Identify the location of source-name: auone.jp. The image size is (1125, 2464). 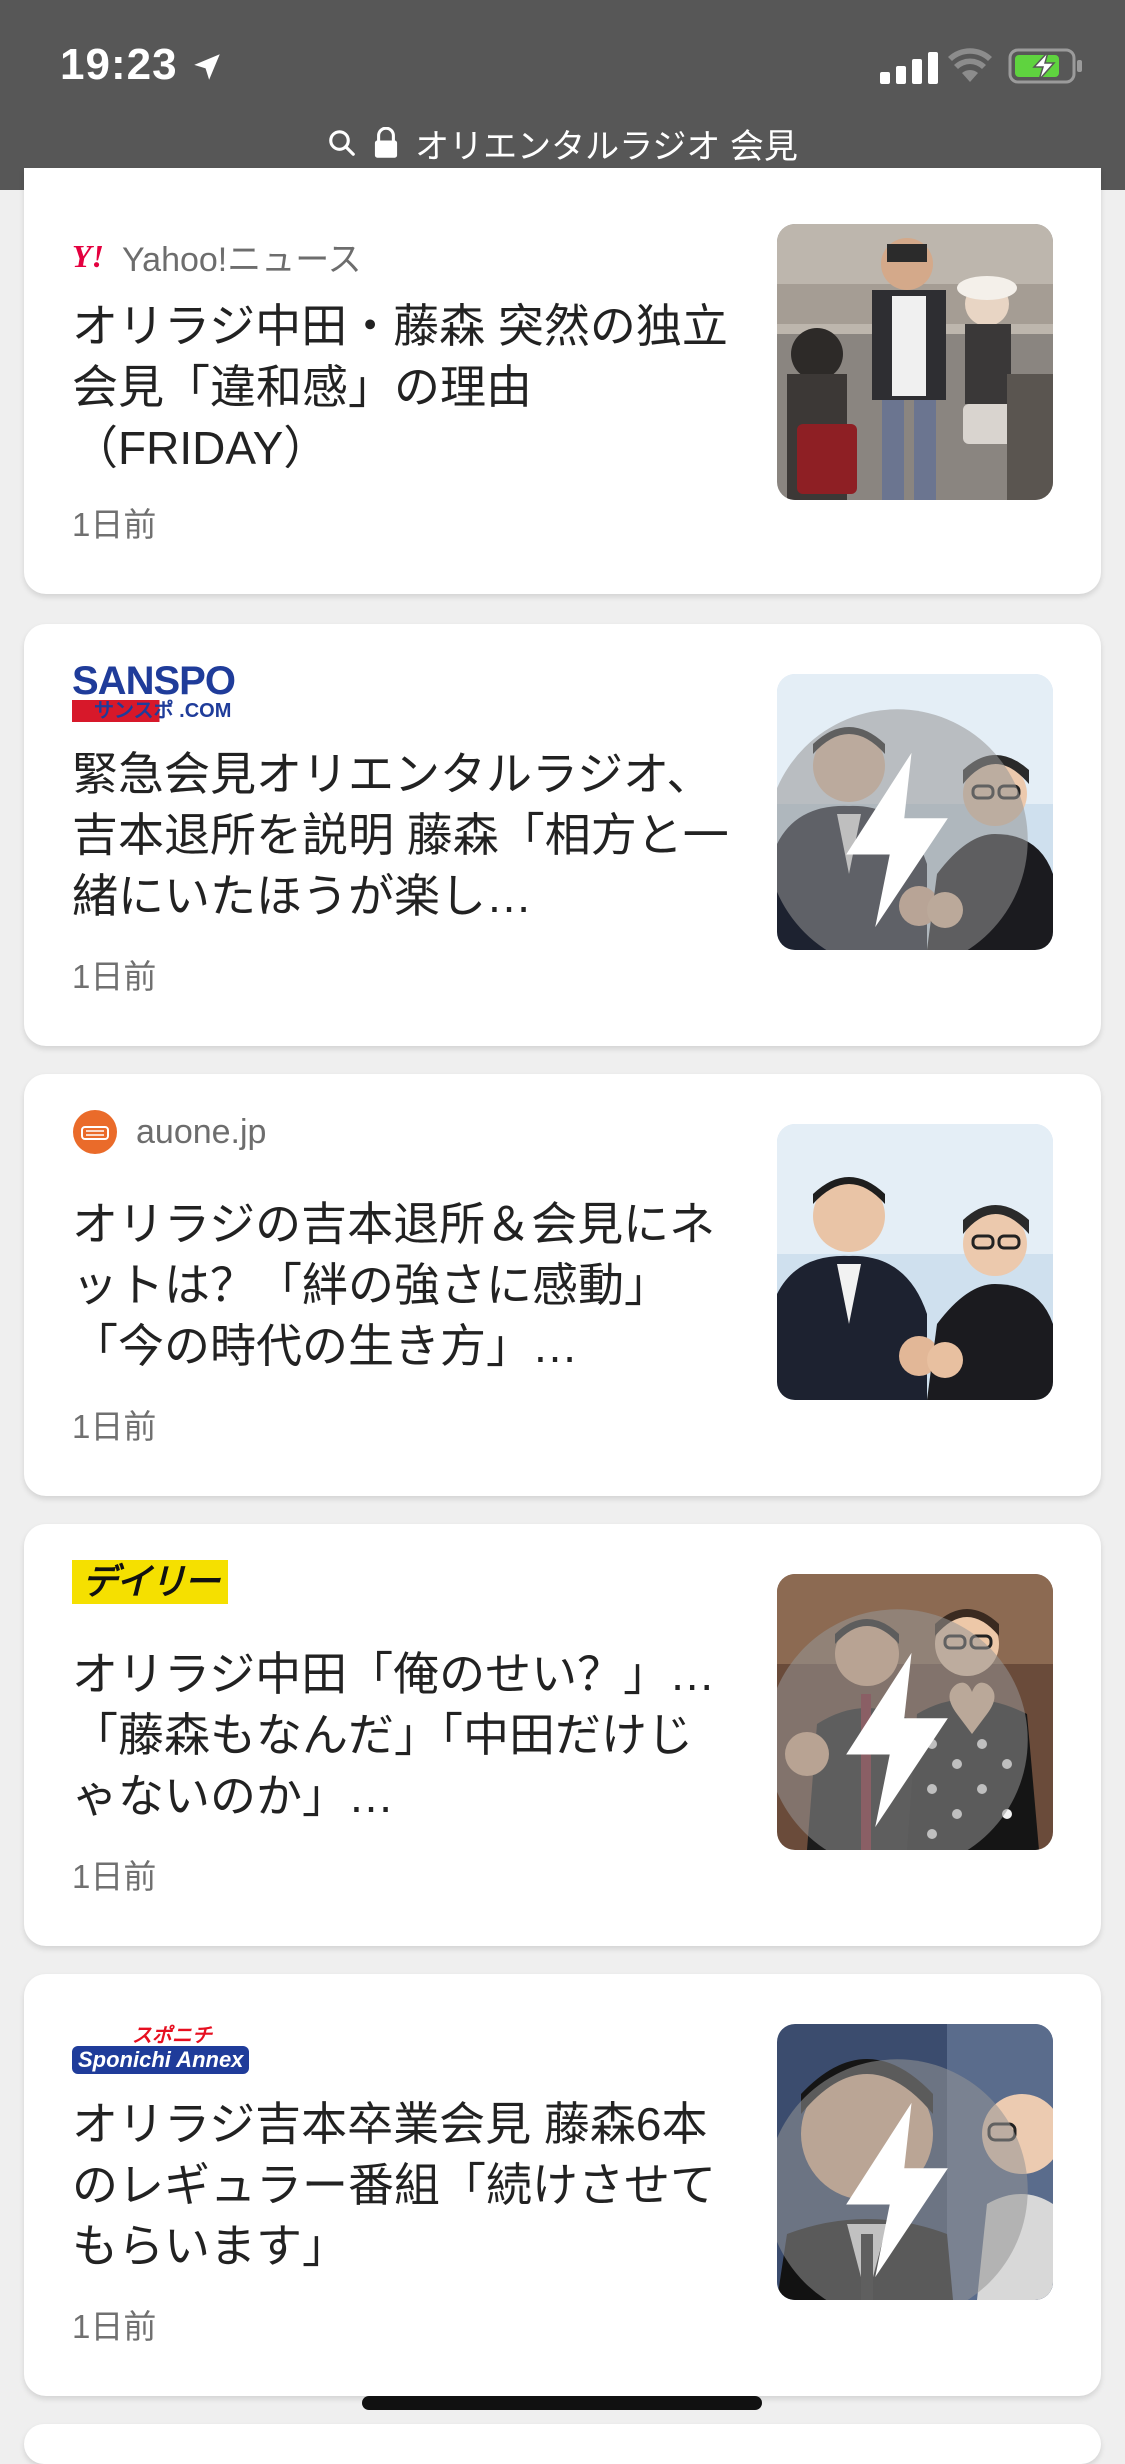
(201, 1131).